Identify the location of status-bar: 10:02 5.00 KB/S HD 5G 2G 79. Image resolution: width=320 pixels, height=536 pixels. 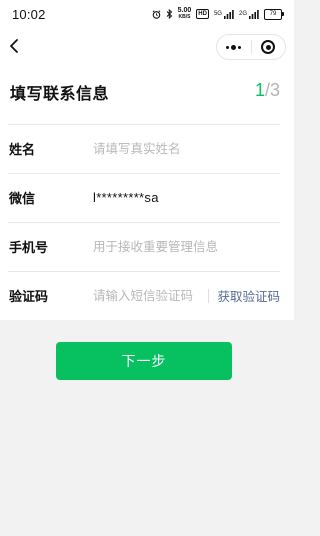
(147, 14).